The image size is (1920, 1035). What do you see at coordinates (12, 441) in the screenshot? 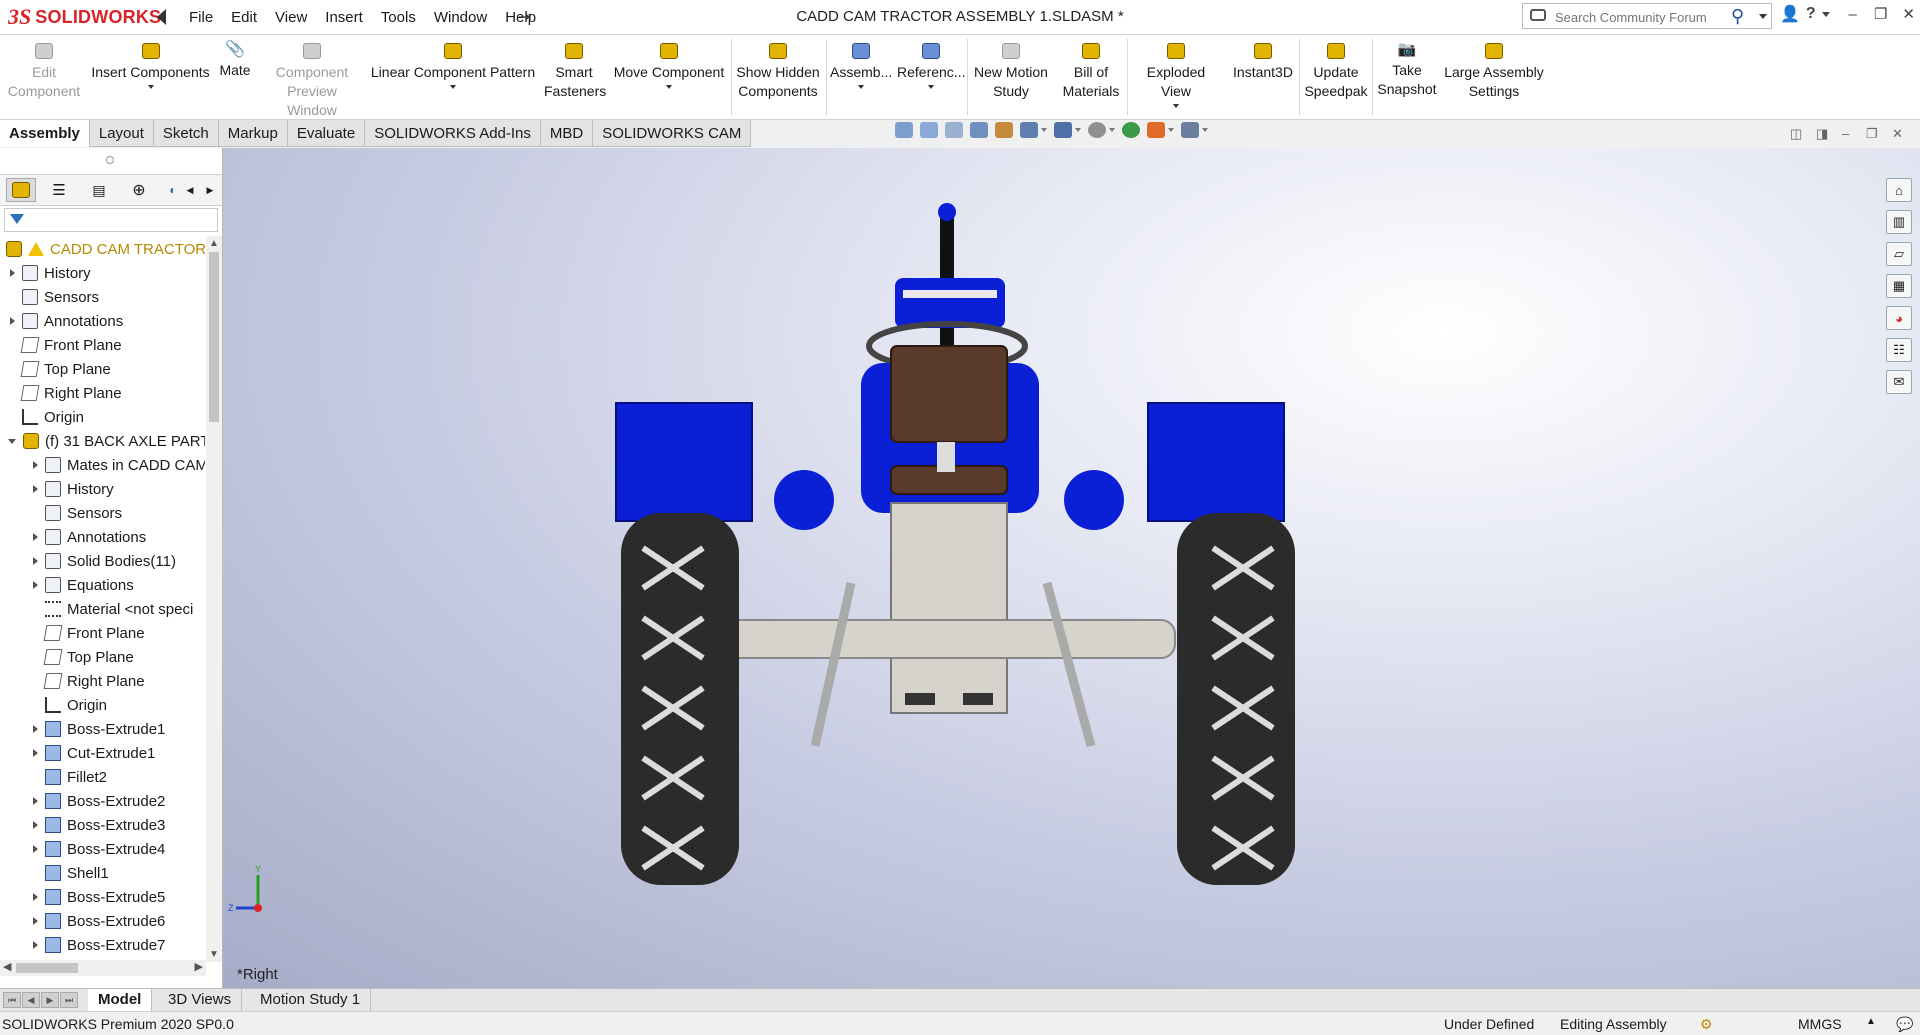
I see `collapse-caret-icon` at bounding box center [12, 441].